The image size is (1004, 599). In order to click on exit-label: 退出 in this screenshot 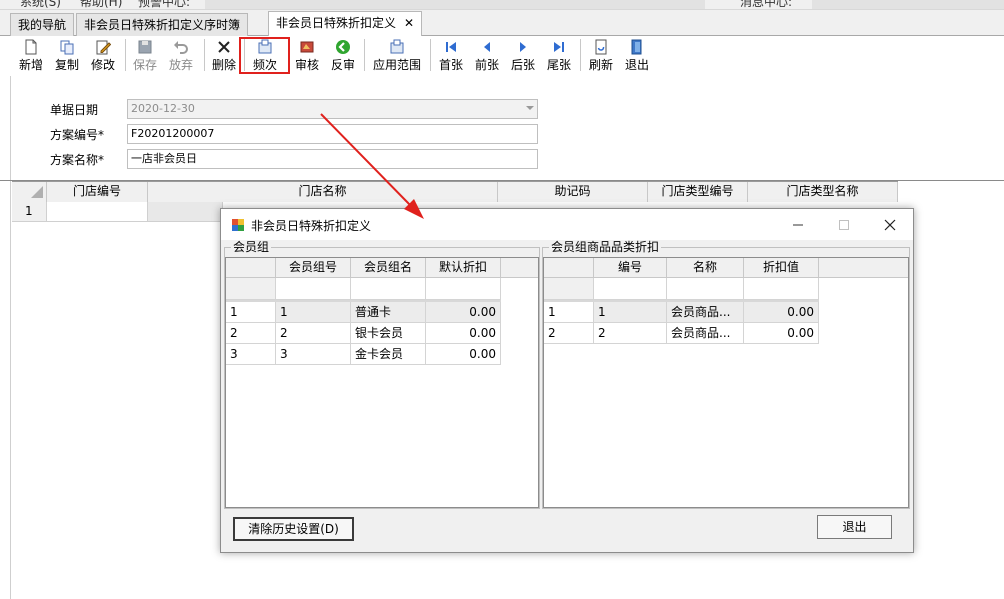, I will do `click(636, 65)`.